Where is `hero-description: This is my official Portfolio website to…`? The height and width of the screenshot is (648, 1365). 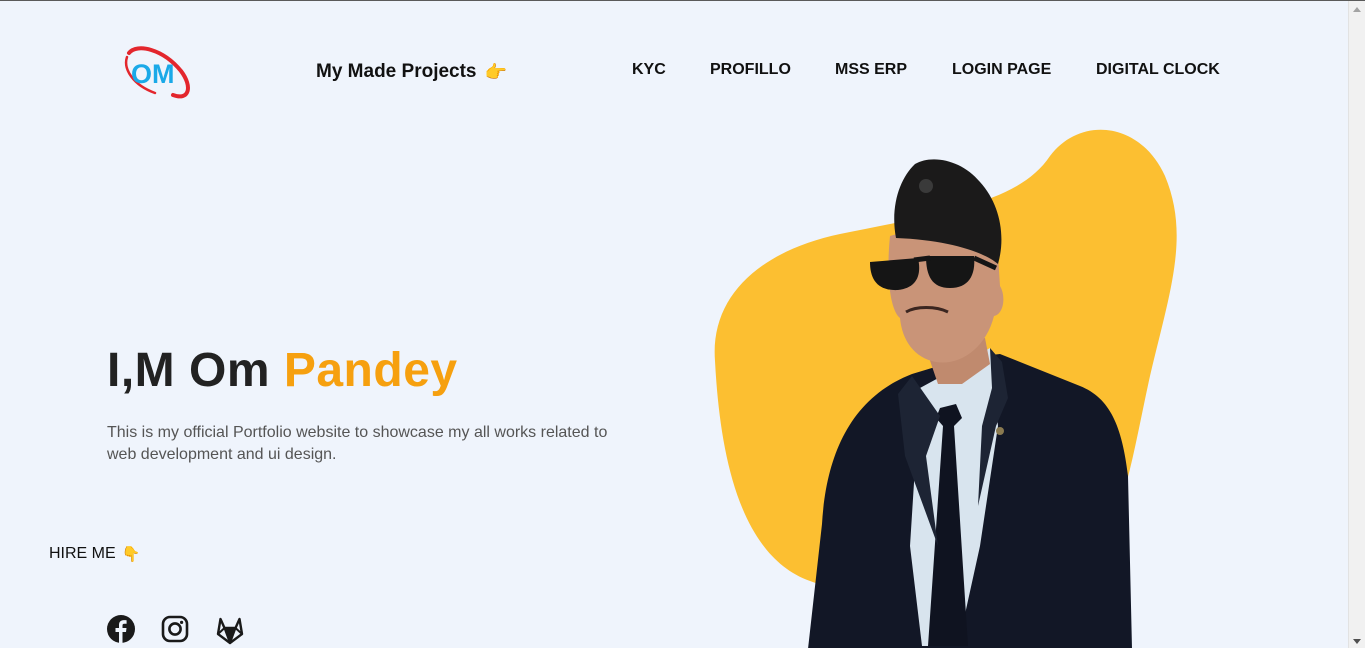
hero-description: This is my official Portfolio website to… is located at coordinates (357, 443).